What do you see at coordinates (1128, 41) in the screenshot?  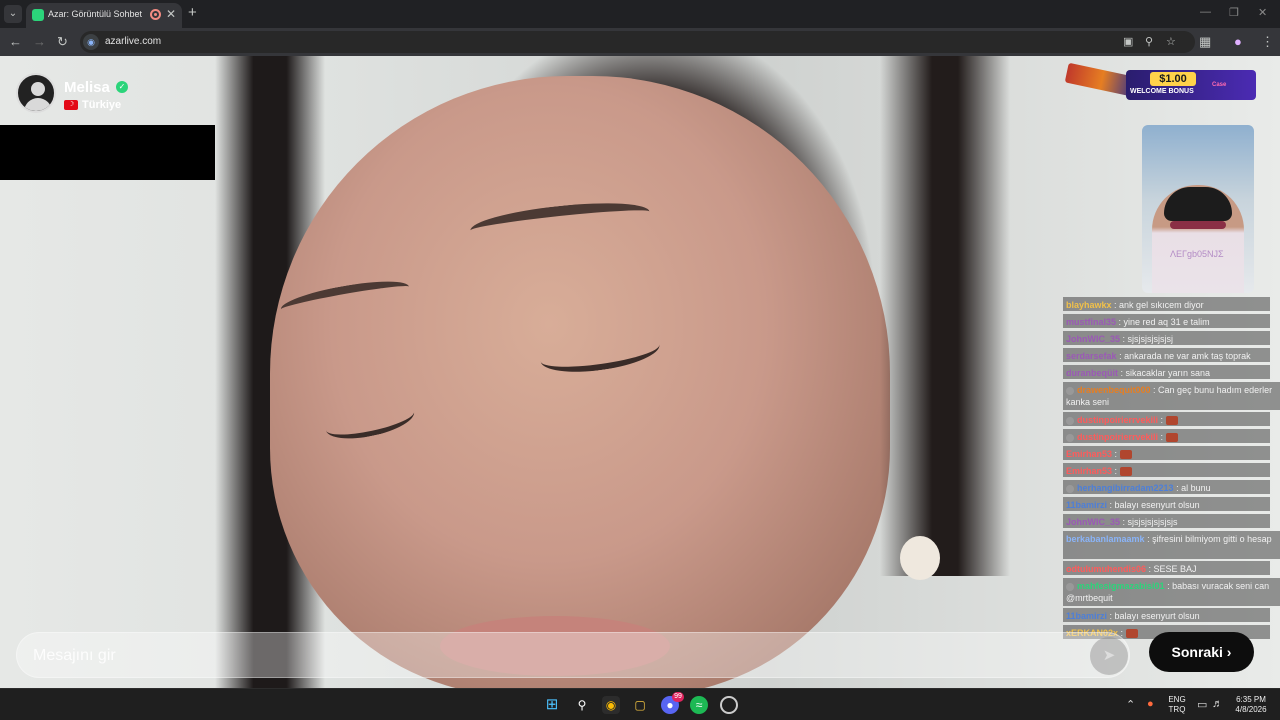 I see `cast-icon: ▣` at bounding box center [1128, 41].